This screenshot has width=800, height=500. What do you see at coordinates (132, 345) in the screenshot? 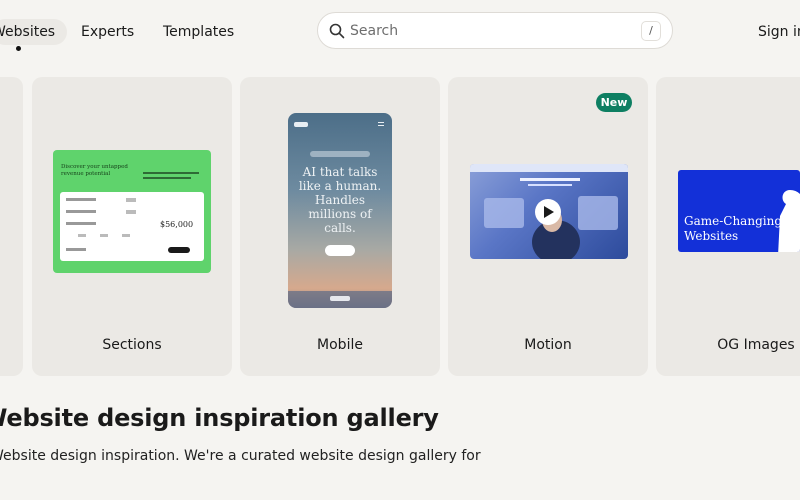
I see `category-label-sections: Sections` at bounding box center [132, 345].